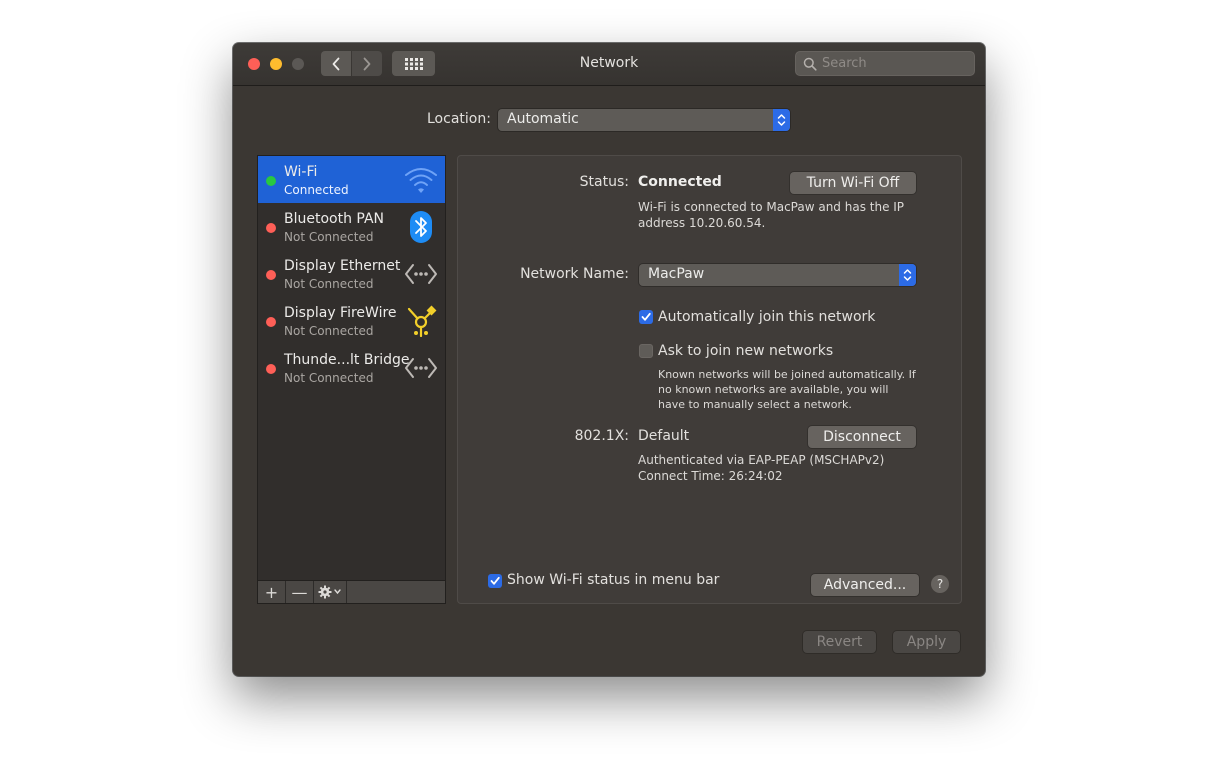 The image size is (1216, 760). I want to click on service-name: Bluetooth PAN, so click(334, 219).